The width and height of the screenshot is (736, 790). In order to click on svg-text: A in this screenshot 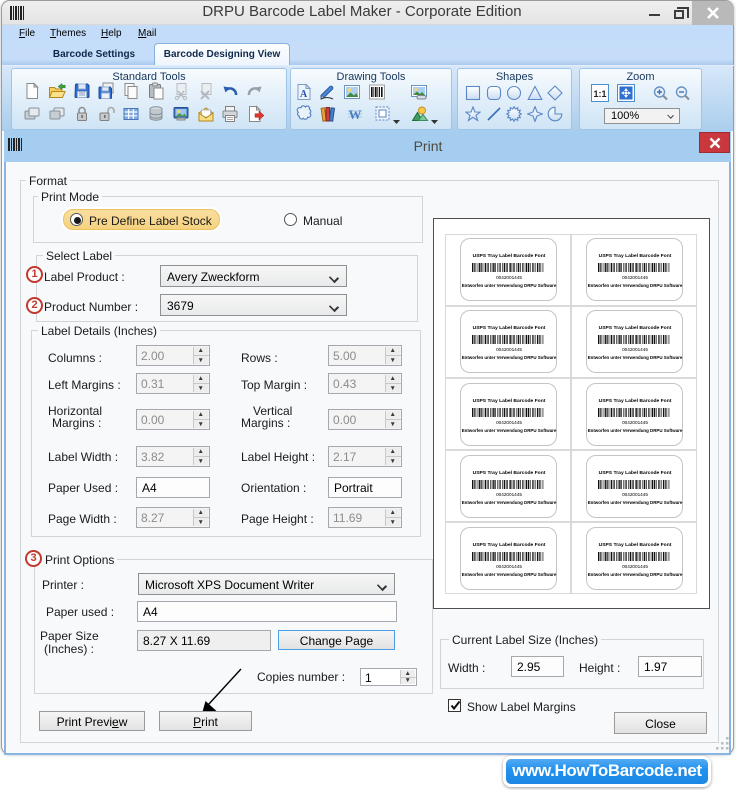, I will do `click(304, 94)`.